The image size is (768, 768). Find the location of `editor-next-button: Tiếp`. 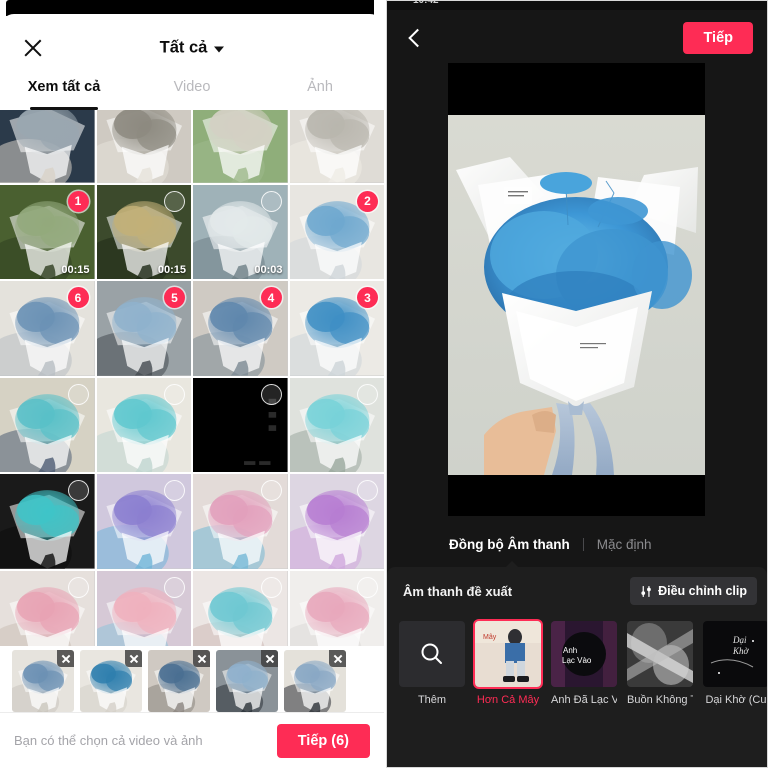

editor-next-button: Tiếp is located at coordinates (718, 38).